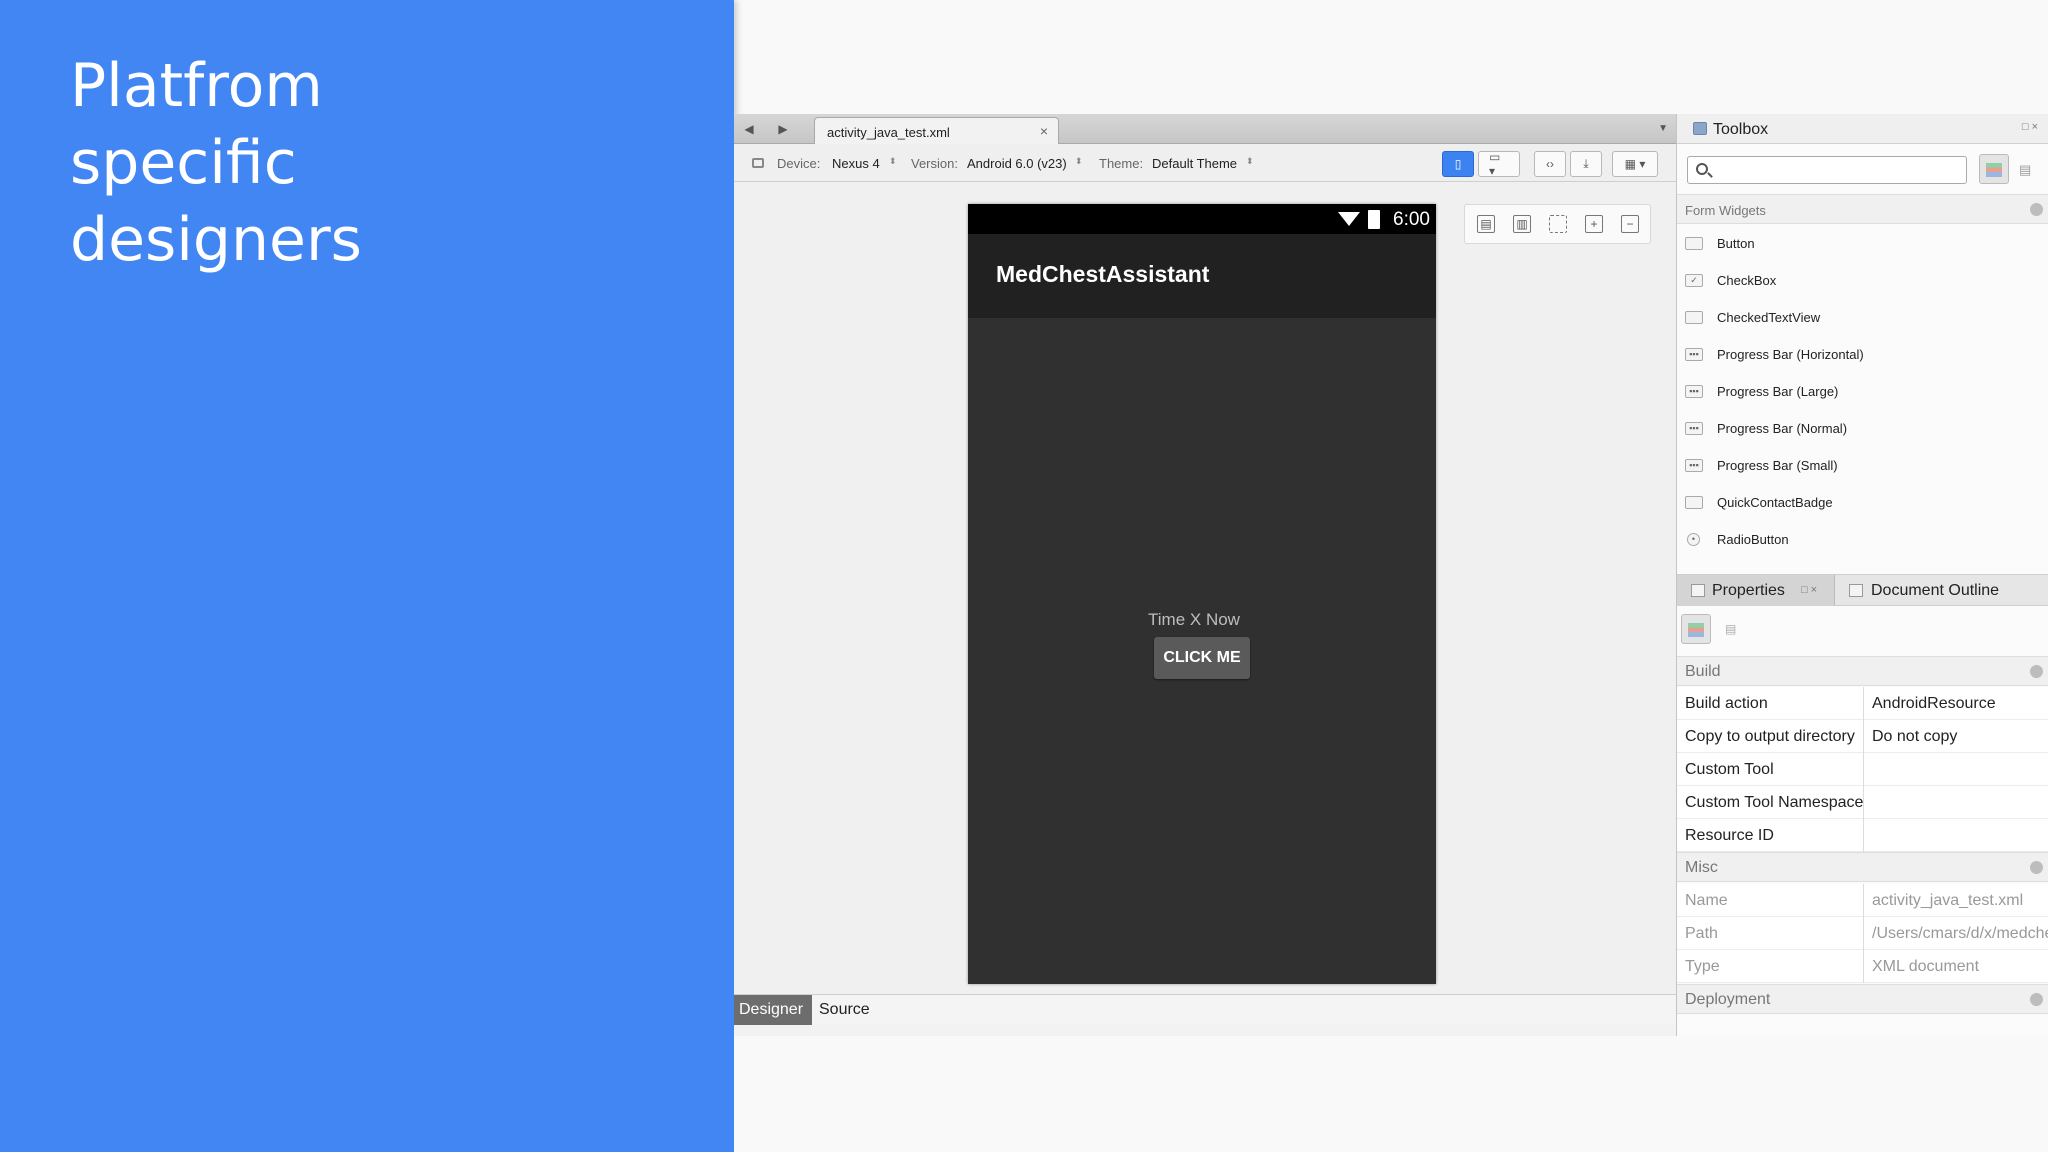  I want to click on export-button: ⤓, so click(1586, 164).